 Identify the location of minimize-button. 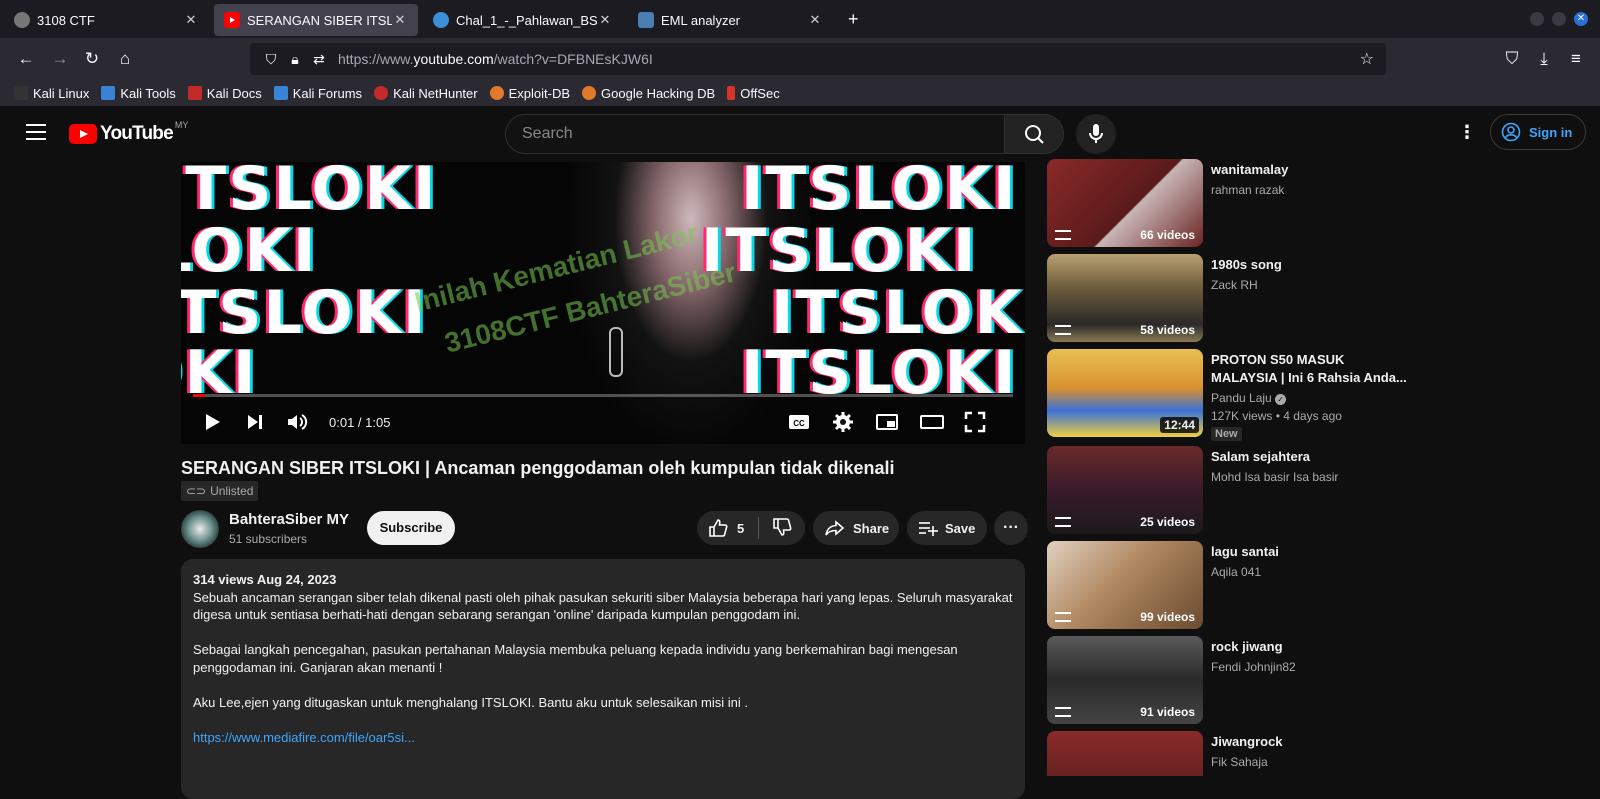
(1537, 19).